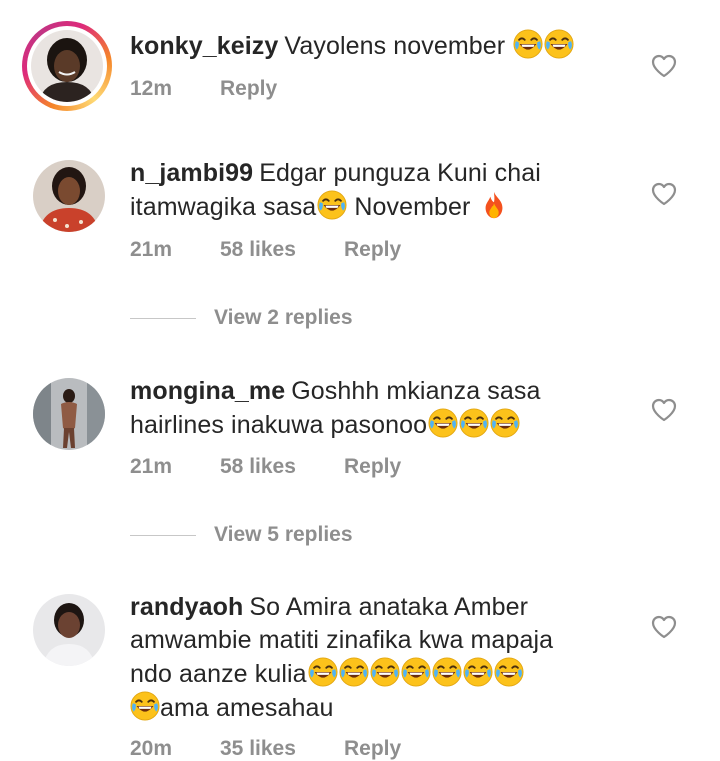 This screenshot has height=761, width=720. Describe the element at coordinates (412, 207) in the screenshot. I see `comment-text-line: November` at that location.